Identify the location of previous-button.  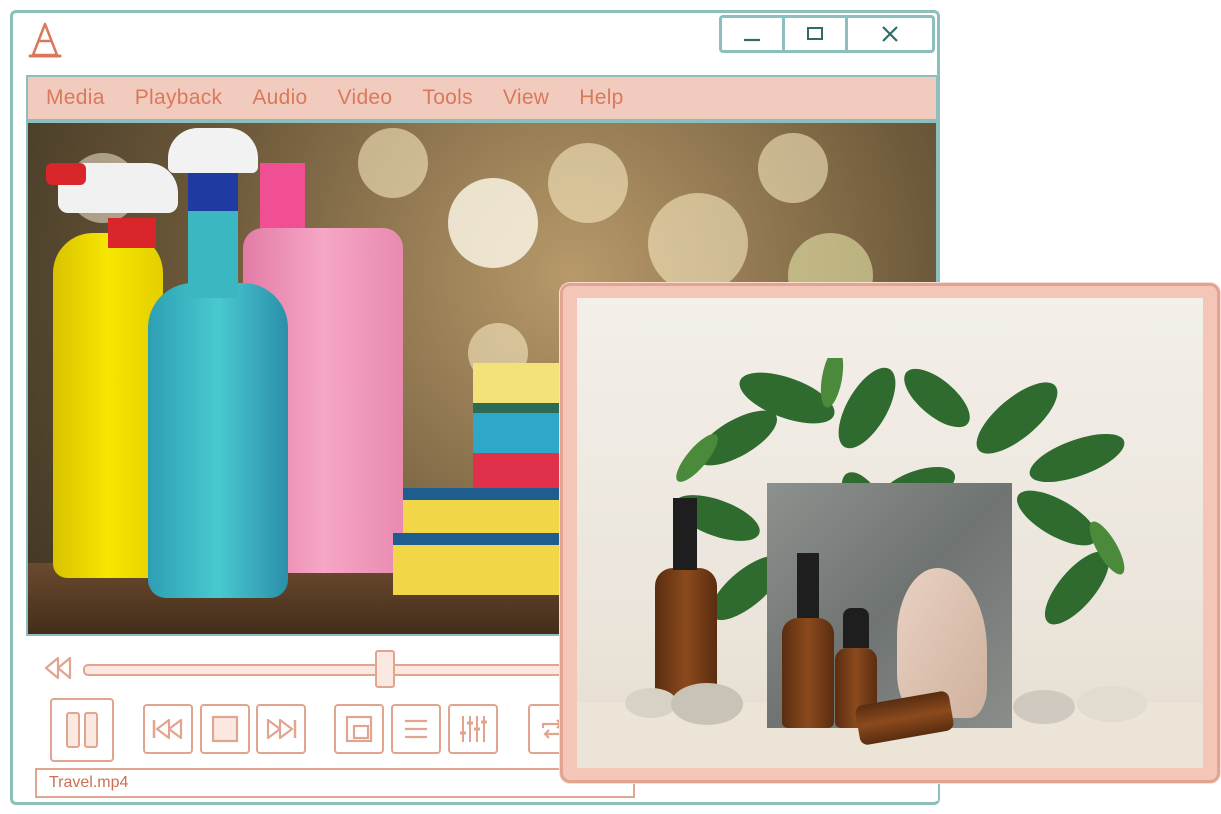
(168, 729).